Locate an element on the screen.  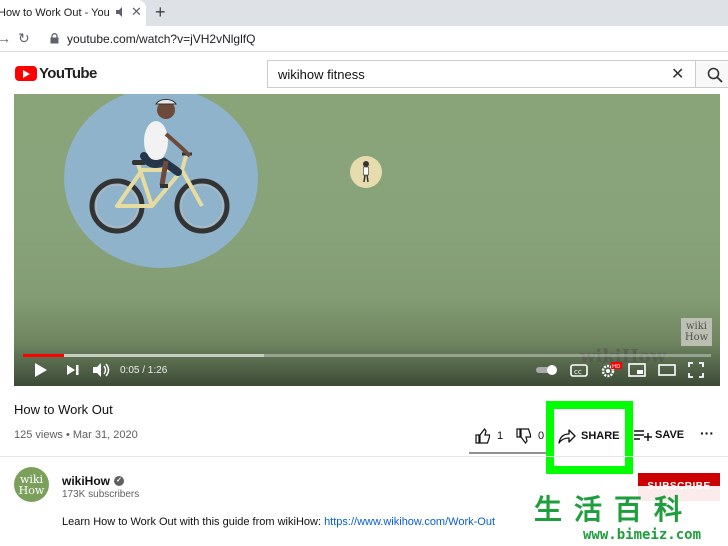
badge-line-1: wiki is located at coordinates (696, 326).